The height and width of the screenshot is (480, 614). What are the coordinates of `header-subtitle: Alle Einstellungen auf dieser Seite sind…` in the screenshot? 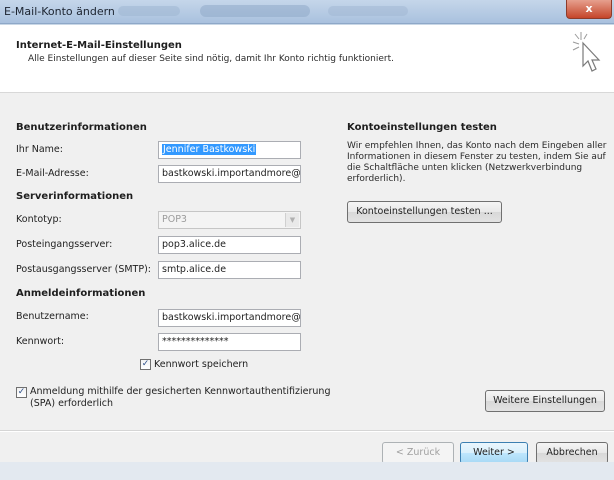 It's located at (211, 59).